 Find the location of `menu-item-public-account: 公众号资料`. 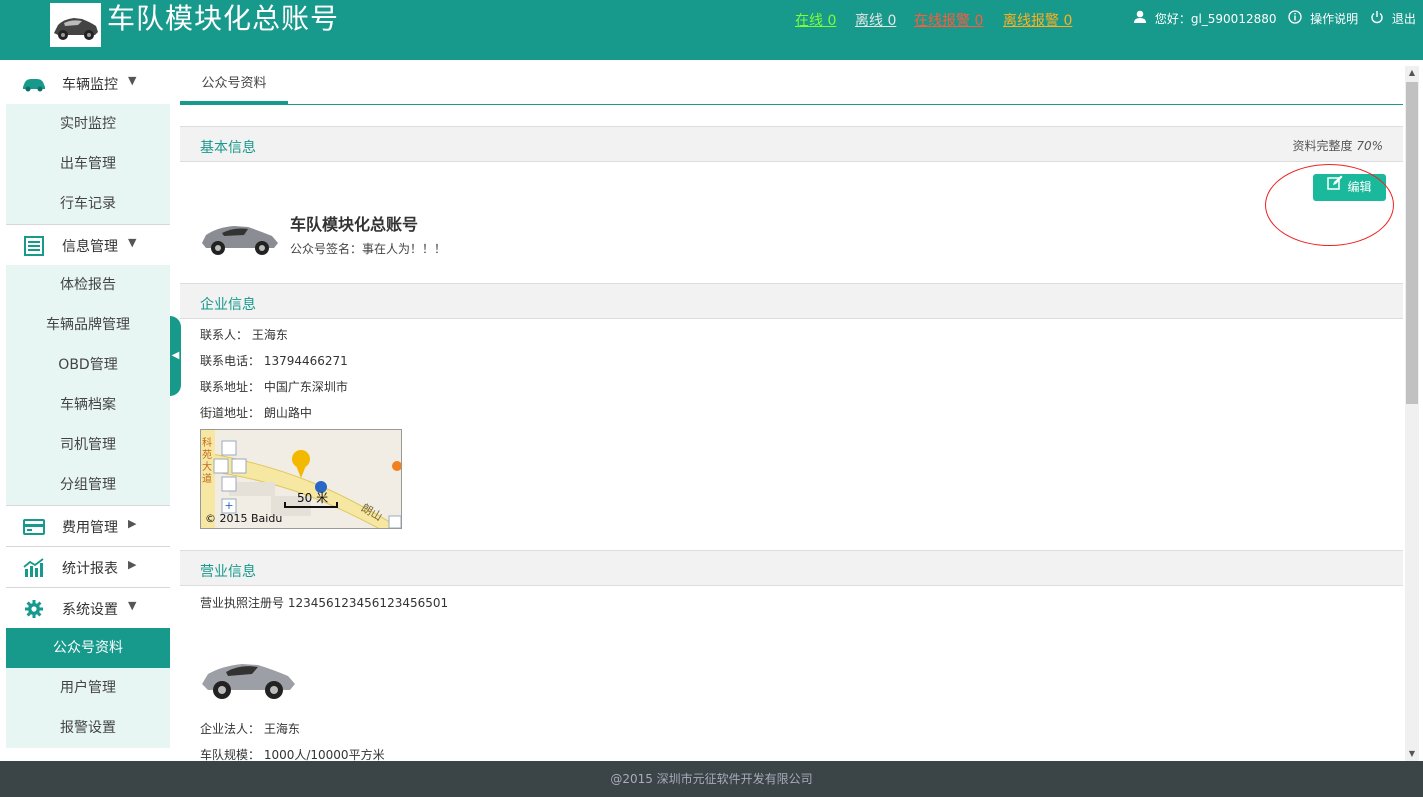

menu-item-public-account: 公众号资料 is located at coordinates (88, 648).